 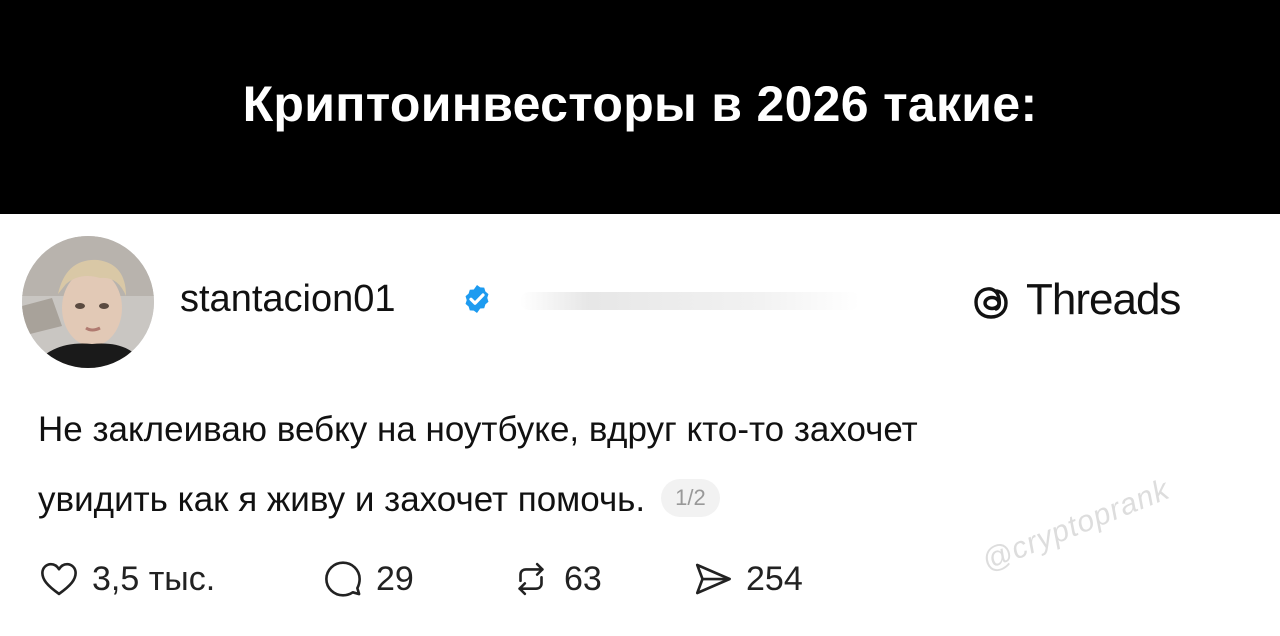 I want to click on repost-button: 63, so click(x=556, y=579).